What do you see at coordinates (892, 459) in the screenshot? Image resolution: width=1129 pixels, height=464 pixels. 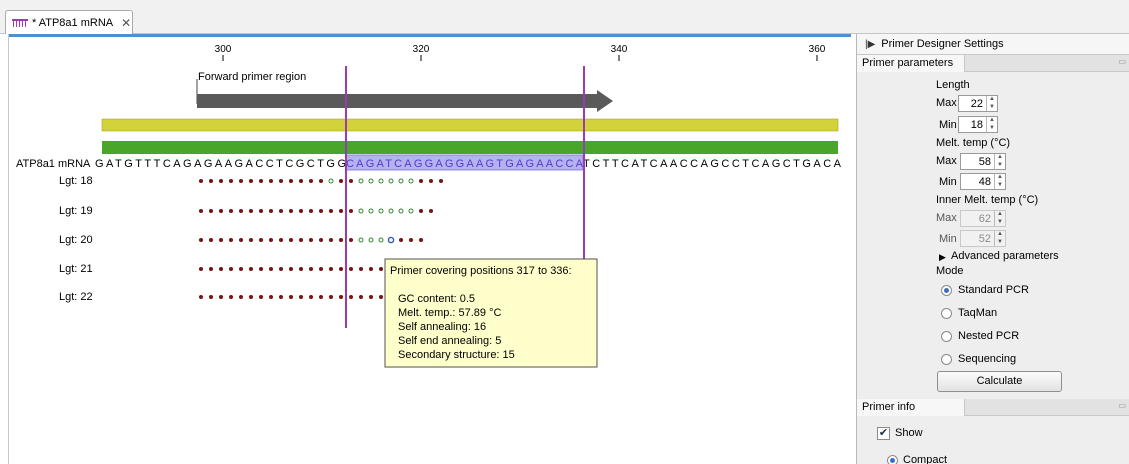 I see `compact-radio` at bounding box center [892, 459].